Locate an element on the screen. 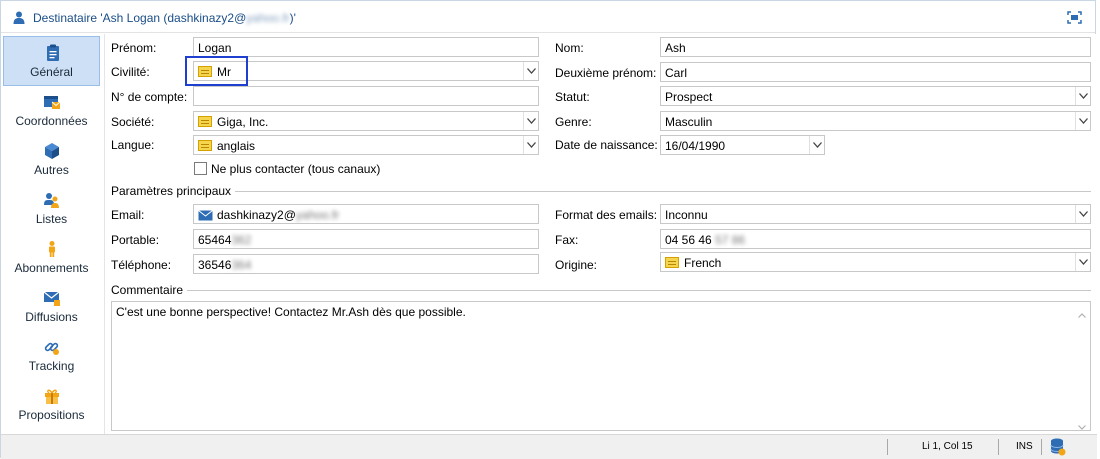 Image resolution: width=1100 pixels, height=459 pixels. portable-value: 65464 is located at coordinates (215, 240).